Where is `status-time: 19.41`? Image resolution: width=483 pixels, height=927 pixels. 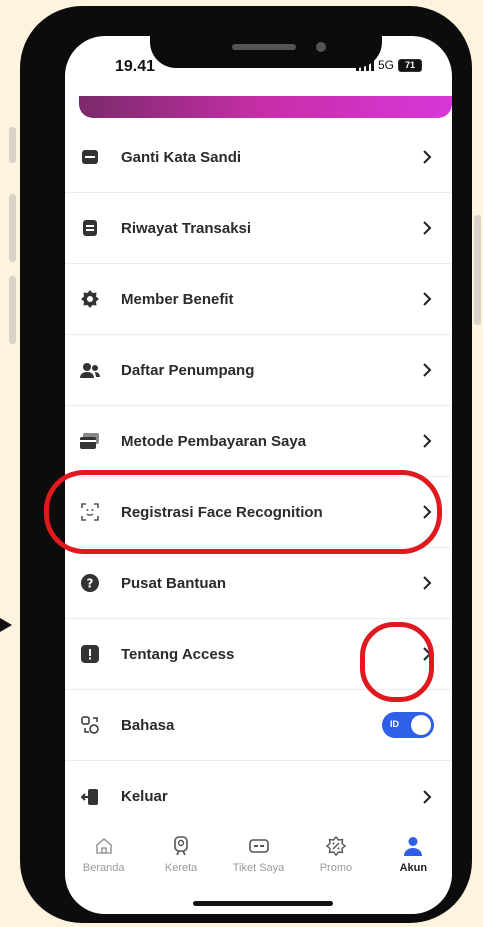 status-time: 19.41 is located at coordinates (135, 66).